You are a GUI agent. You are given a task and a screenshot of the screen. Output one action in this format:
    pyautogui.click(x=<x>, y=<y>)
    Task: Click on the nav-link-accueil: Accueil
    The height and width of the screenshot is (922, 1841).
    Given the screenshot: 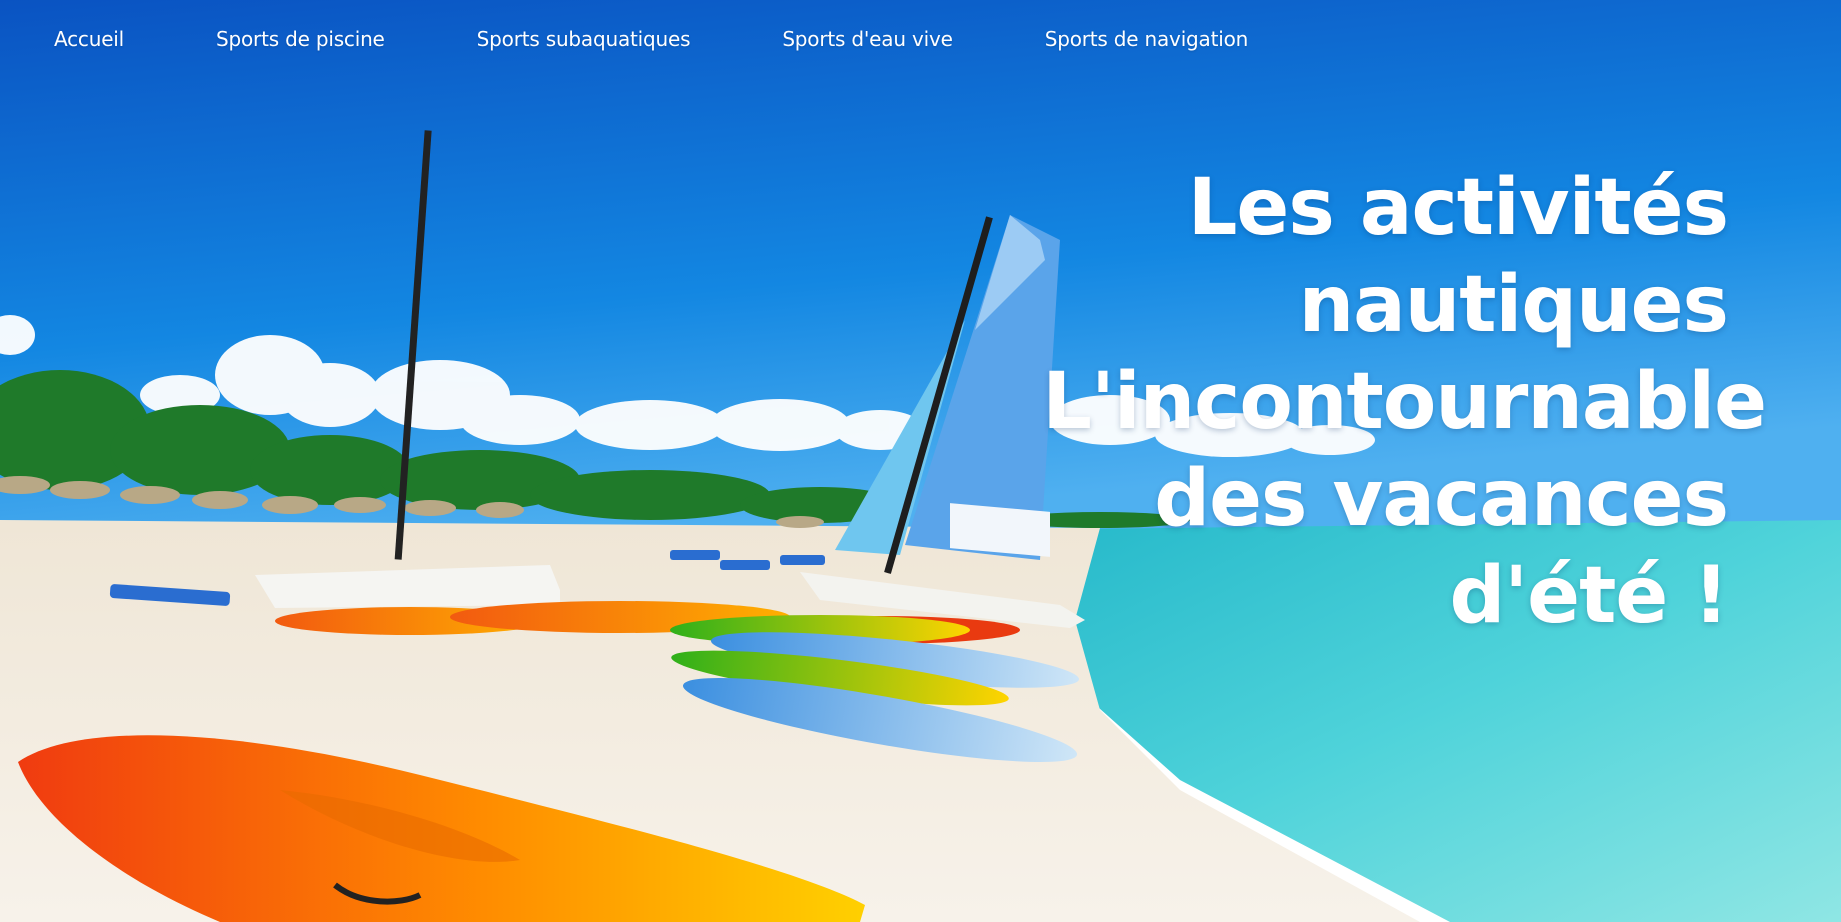 What is the action you would take?
    pyautogui.click(x=89, y=39)
    